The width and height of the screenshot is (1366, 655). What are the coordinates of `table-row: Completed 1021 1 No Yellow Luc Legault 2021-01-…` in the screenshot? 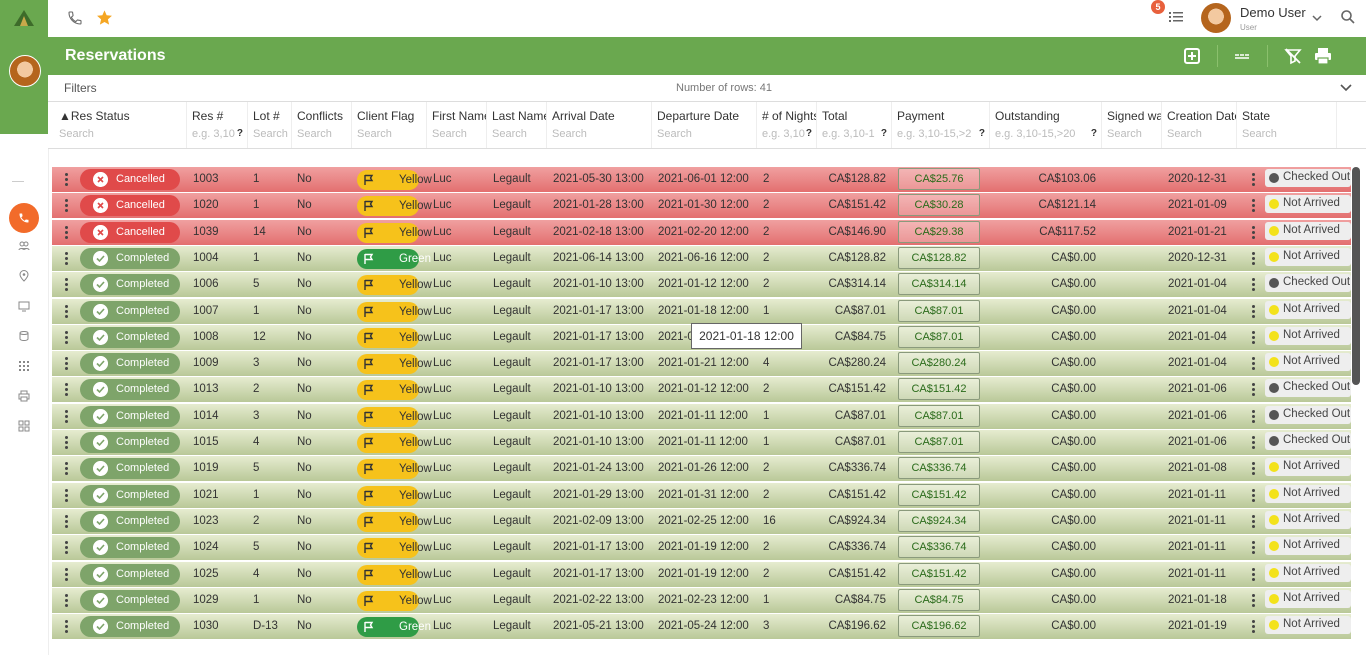 It's located at (701, 495).